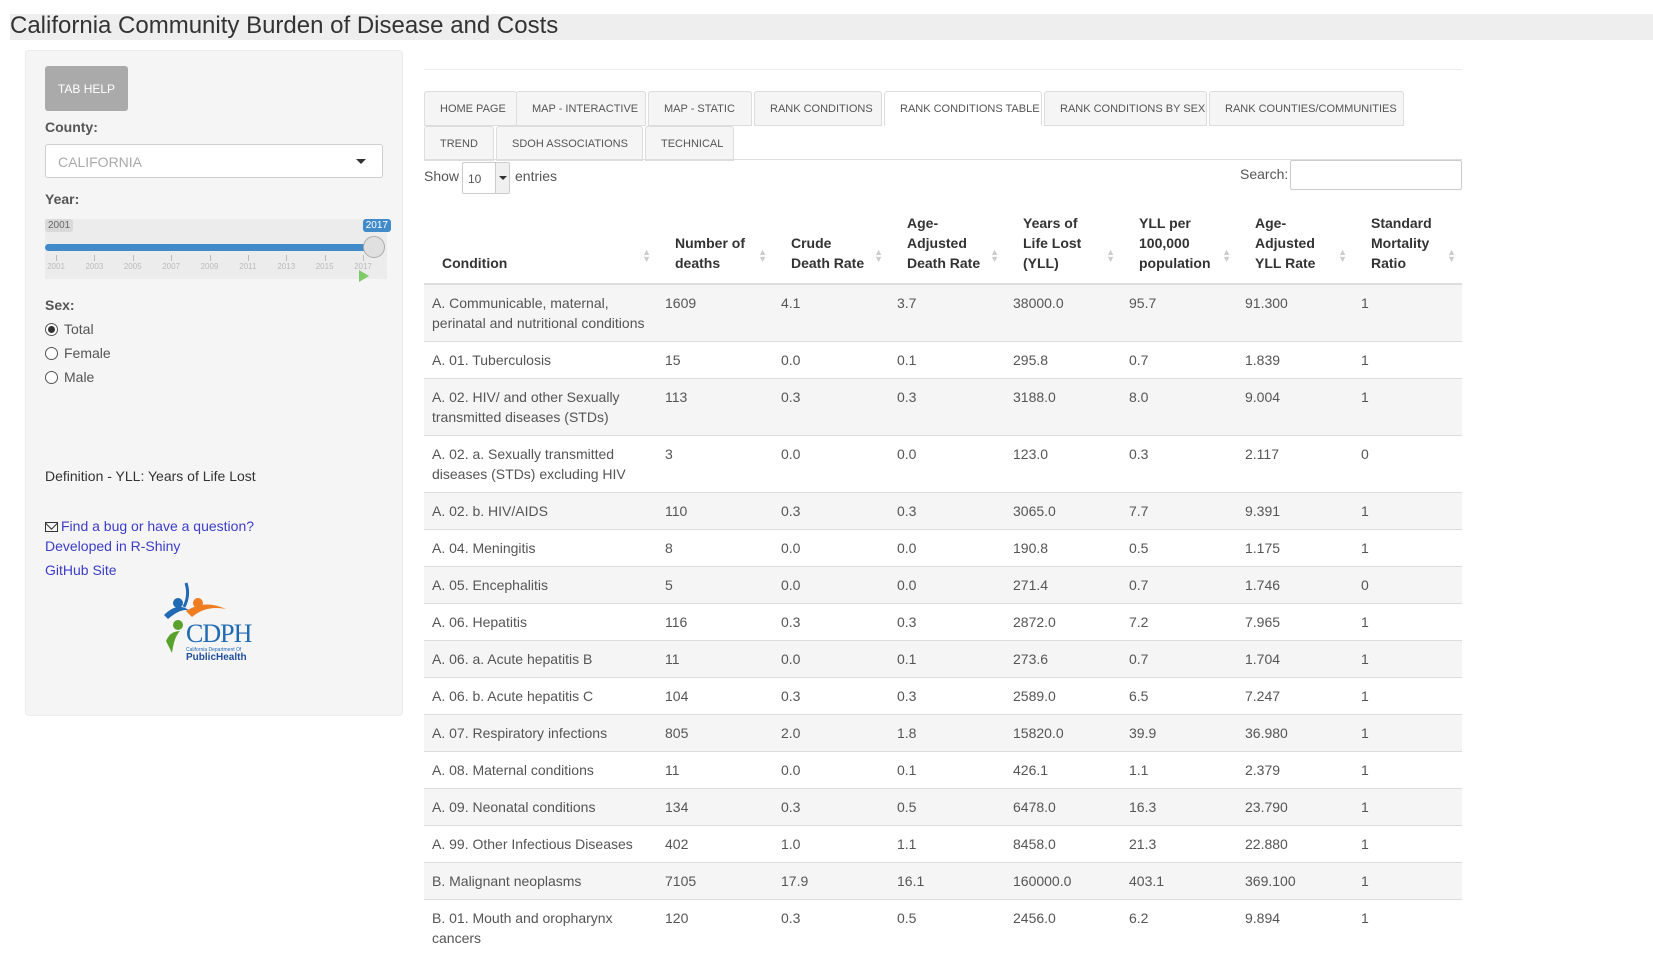  Describe the element at coordinates (486, 178) in the screenshot. I see `entries-select: 10` at that location.